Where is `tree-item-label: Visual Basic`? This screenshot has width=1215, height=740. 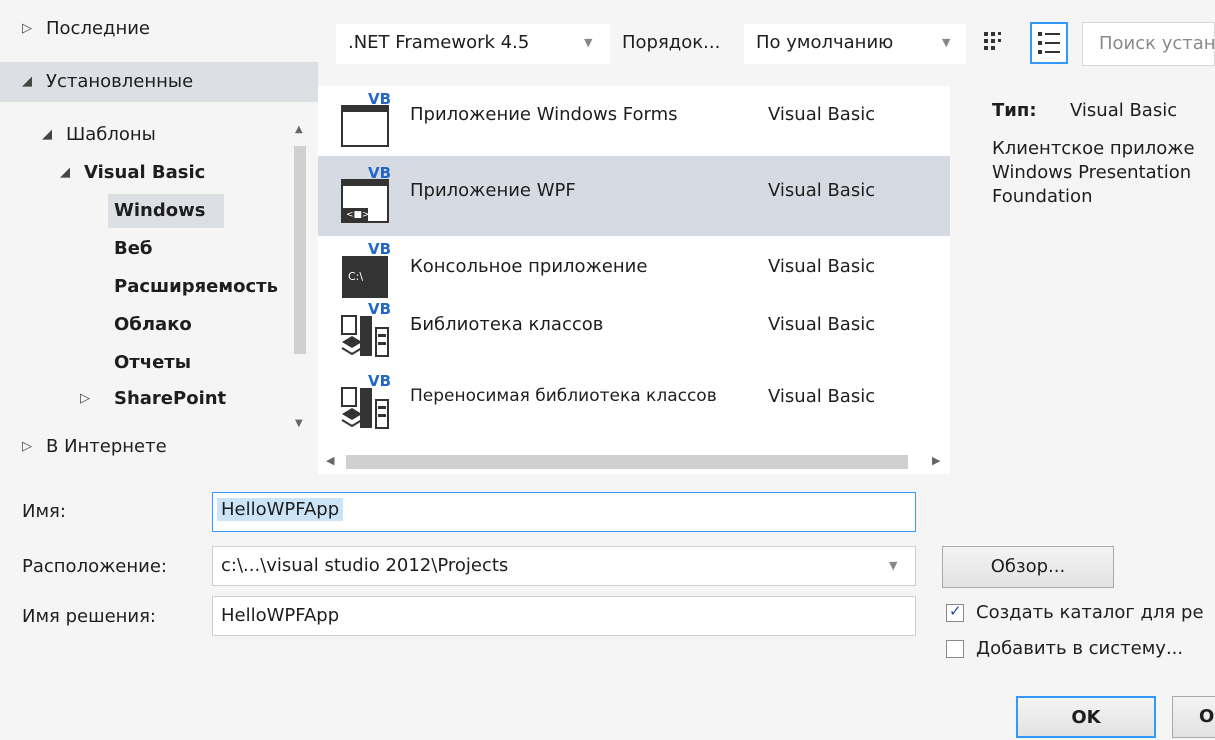
tree-item-label: Visual Basic is located at coordinates (145, 172).